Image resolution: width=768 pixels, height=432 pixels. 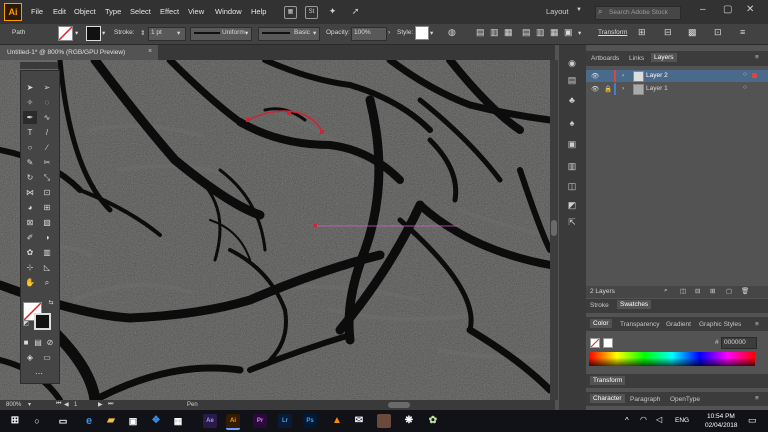 I want to click on language-indicator: ENG, so click(x=682, y=420).